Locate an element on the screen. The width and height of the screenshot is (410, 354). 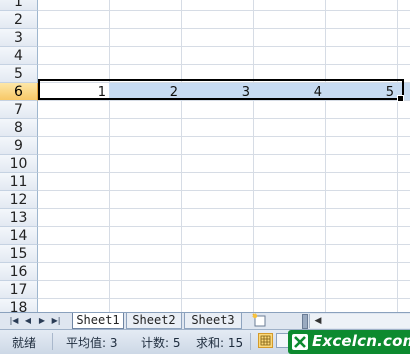
row-header: 18 is located at coordinates (19, 305).